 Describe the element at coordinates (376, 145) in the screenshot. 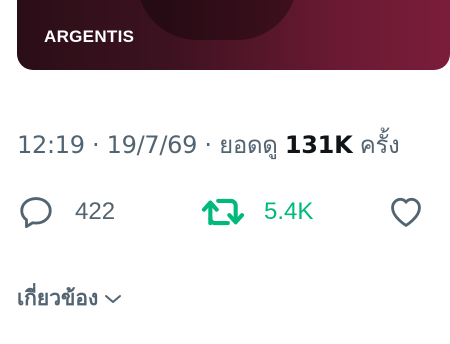

I see `views-suffix: ครั้ง` at that location.